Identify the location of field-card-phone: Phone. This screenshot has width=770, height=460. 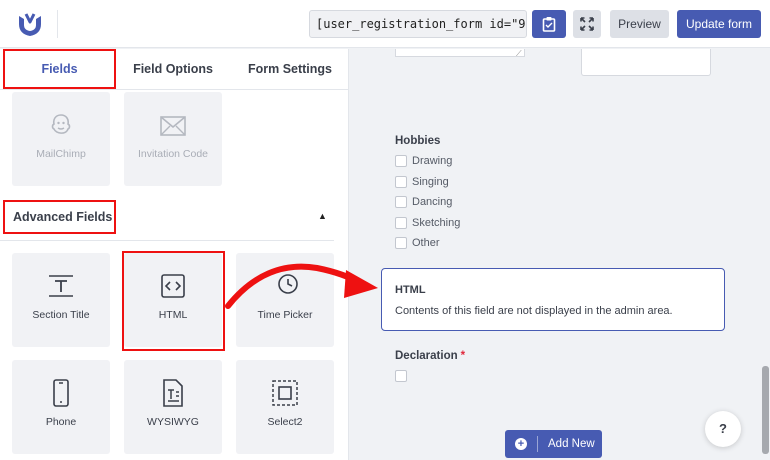
(61, 407).